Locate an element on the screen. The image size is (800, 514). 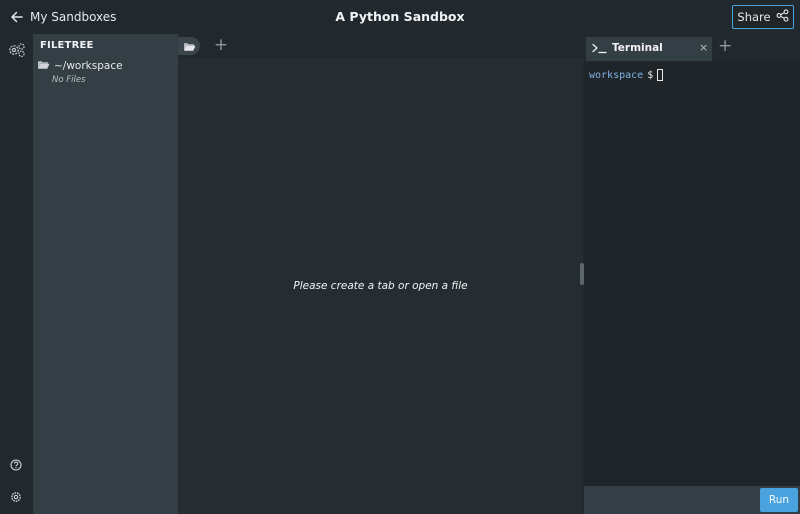
editor-tab-bar: + is located at coordinates (380, 46).